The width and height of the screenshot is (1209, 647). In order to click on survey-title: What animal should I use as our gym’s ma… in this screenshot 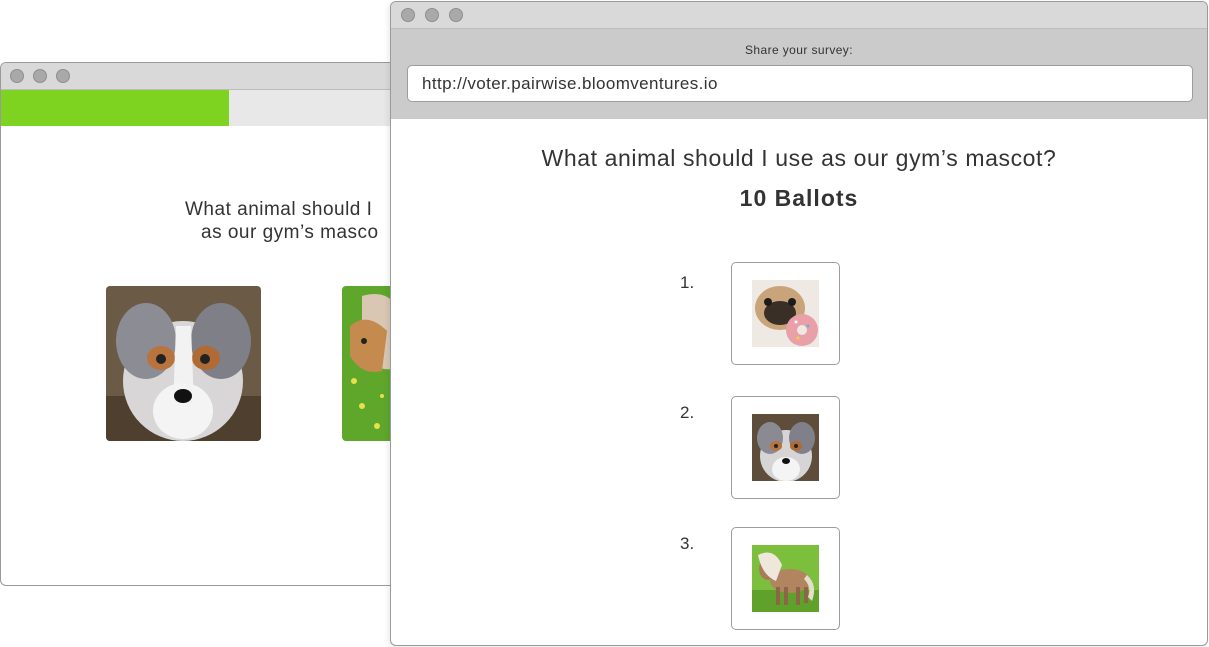, I will do `click(799, 158)`.